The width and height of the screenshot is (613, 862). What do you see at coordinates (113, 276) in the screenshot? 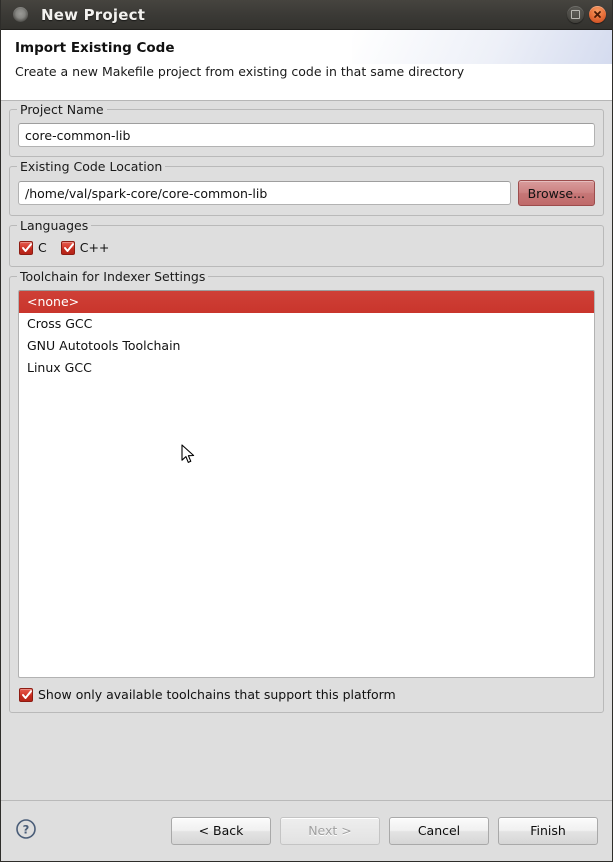
I see `toolchain-group-label: Toolchain for Indexer Settings` at bounding box center [113, 276].